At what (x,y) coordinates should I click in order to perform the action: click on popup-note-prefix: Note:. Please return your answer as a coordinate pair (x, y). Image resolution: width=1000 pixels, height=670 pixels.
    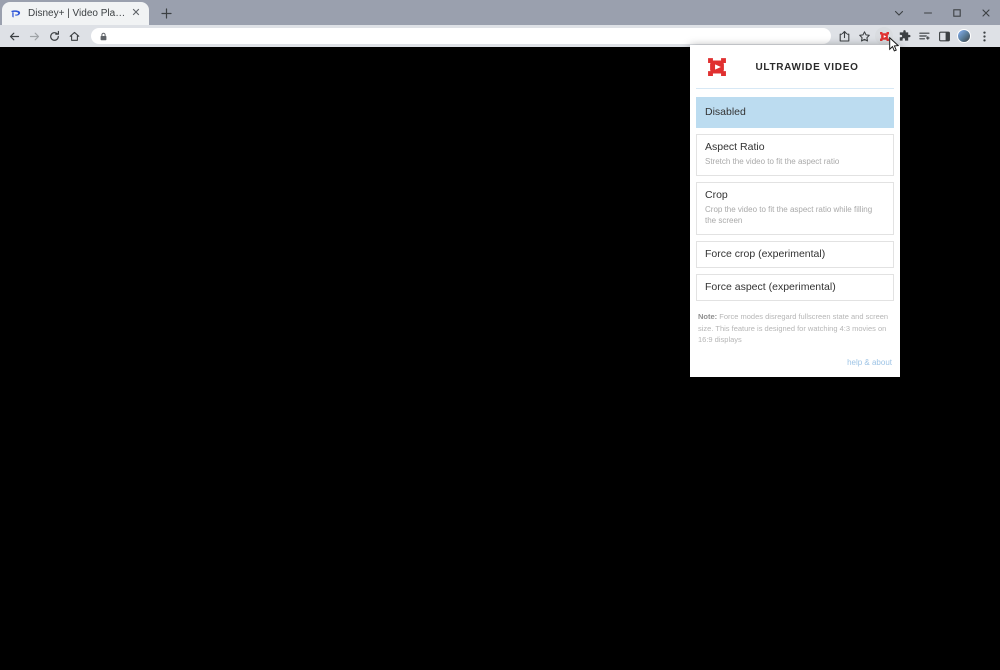
    Looking at the image, I should click on (708, 317).